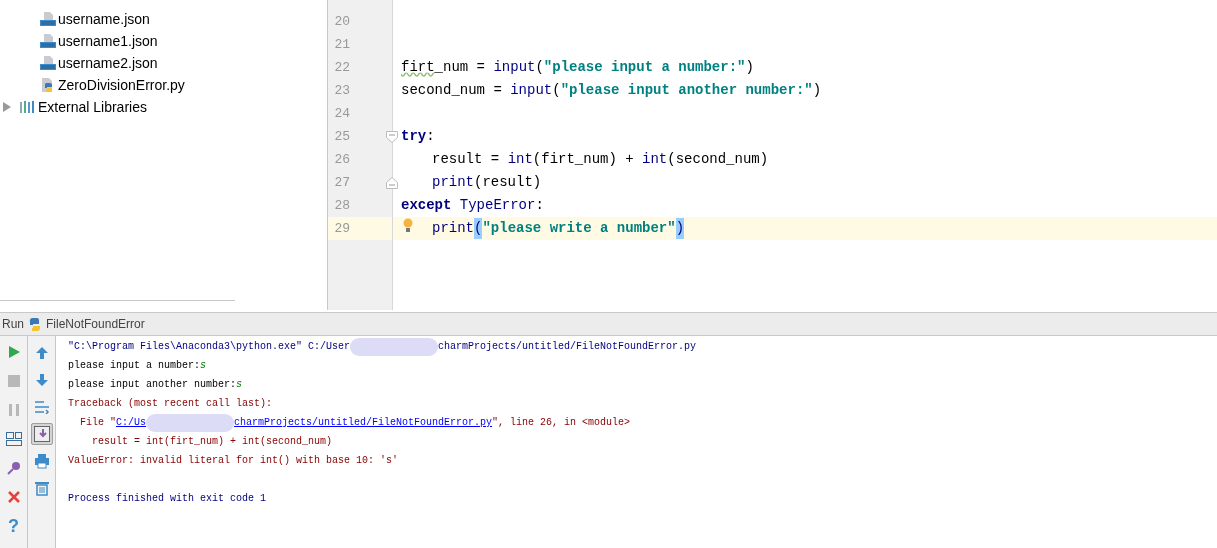 The height and width of the screenshot is (548, 1217). Describe the element at coordinates (466, 159) in the screenshot. I see `code-token: result =` at that location.